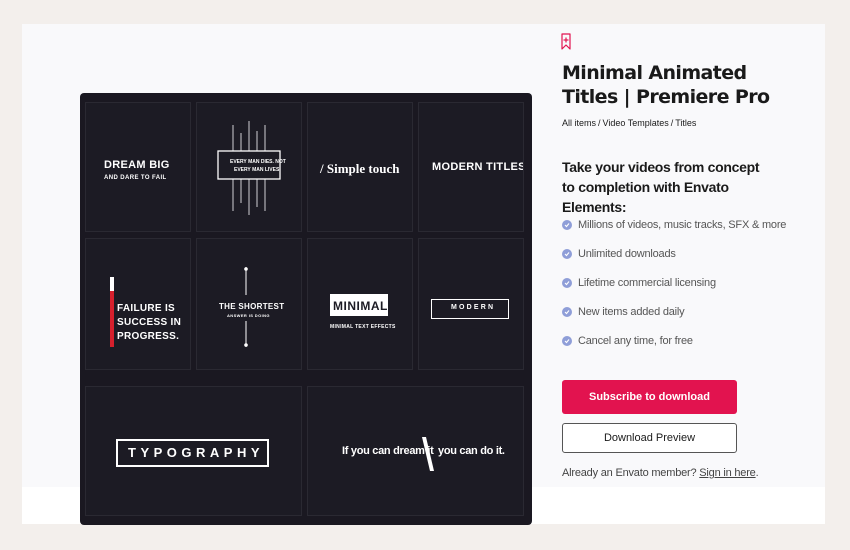 The image size is (850, 550). I want to click on tile-text-minimal: MINIMAL, so click(360, 306).